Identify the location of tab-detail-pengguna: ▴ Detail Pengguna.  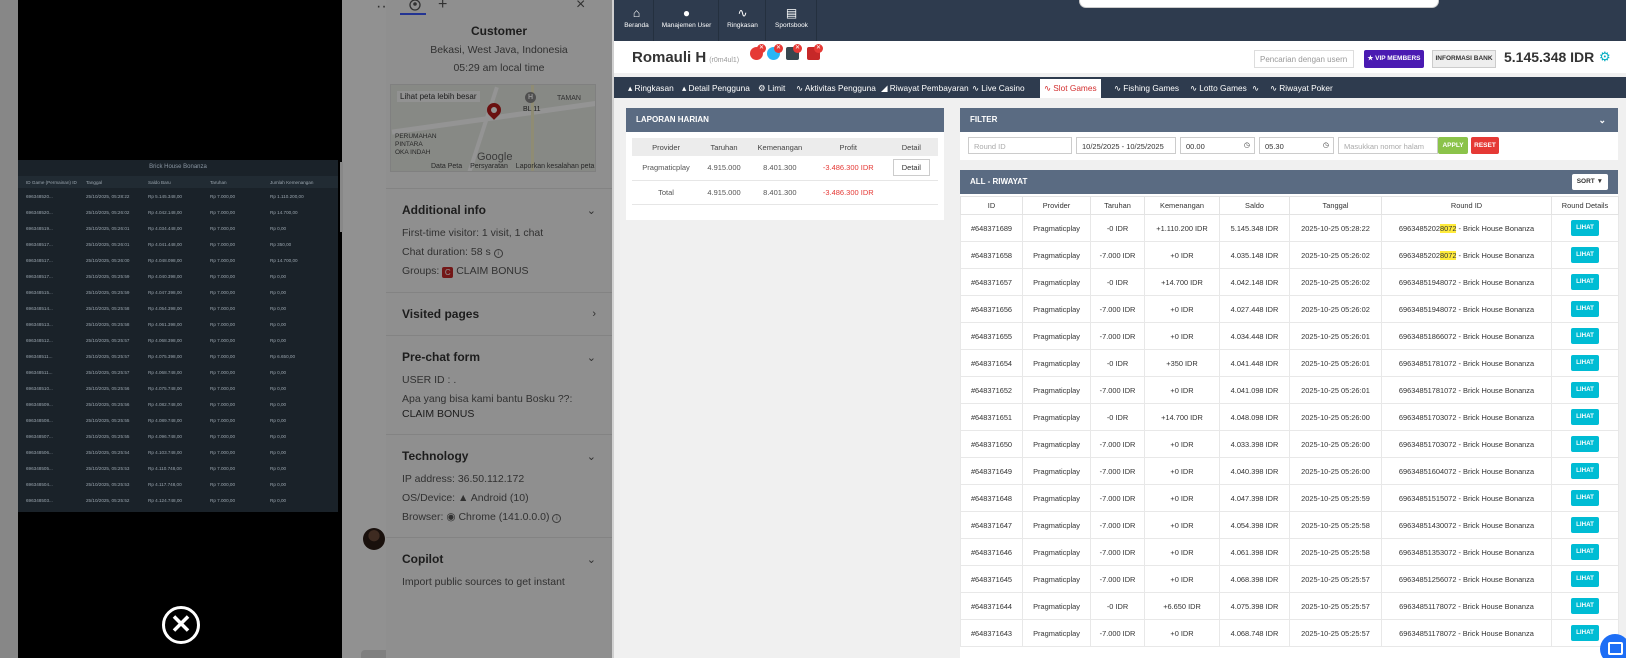
(716, 88).